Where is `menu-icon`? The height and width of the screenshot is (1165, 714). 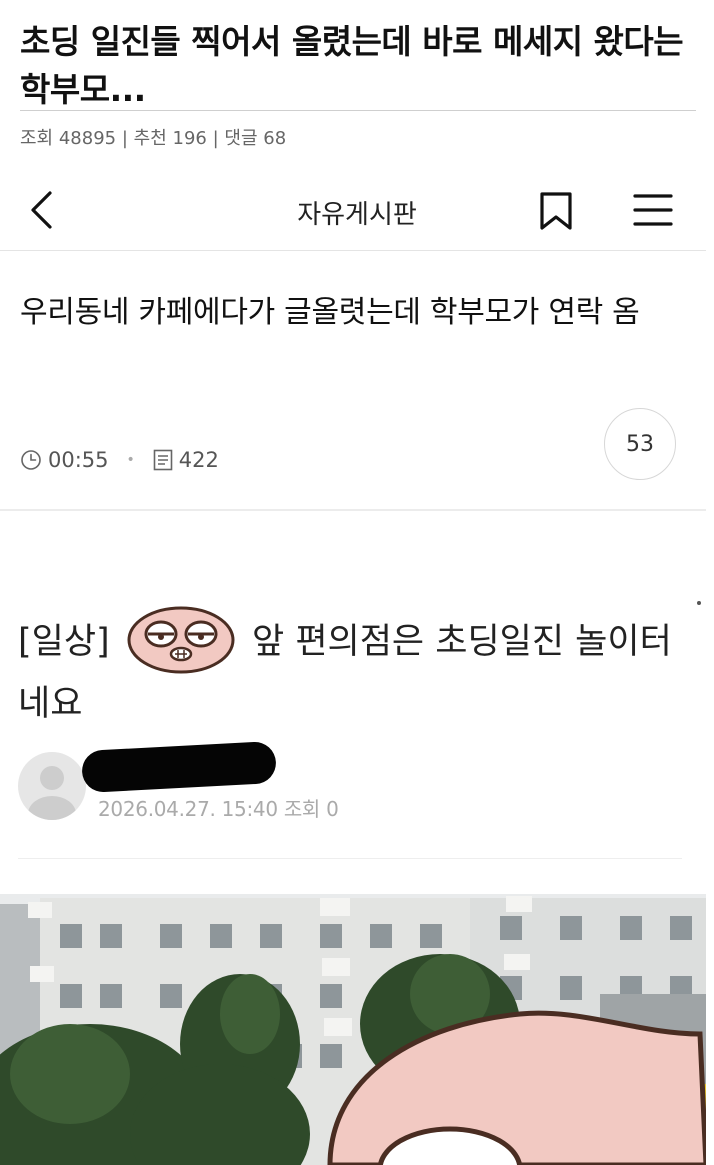 menu-icon is located at coordinates (653, 210).